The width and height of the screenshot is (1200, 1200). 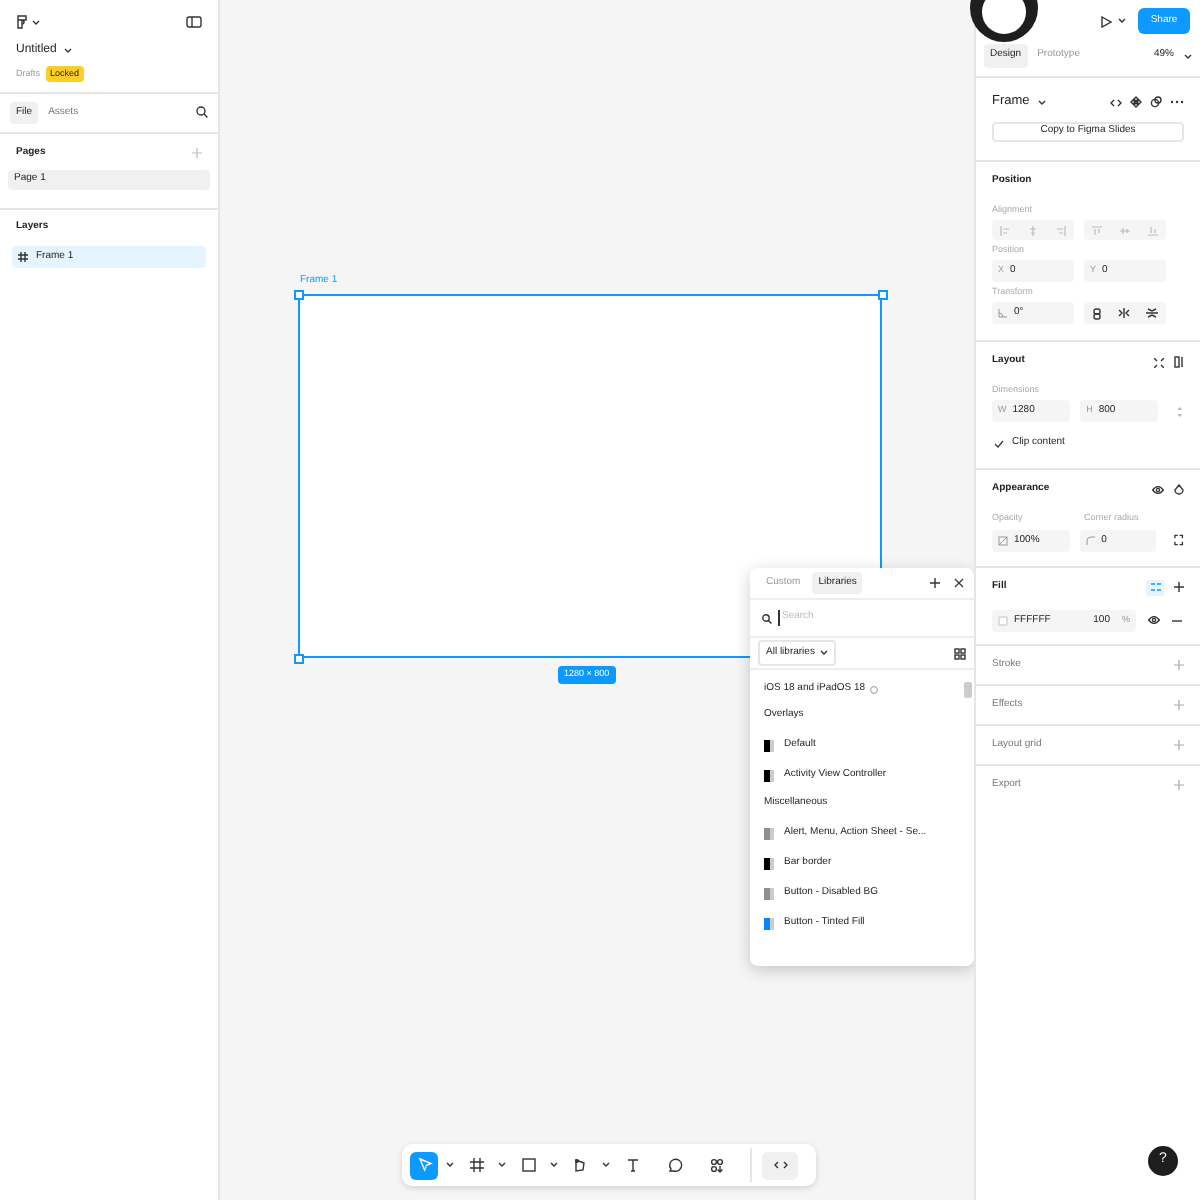 What do you see at coordinates (716, 1165) in the screenshot?
I see `actions-icon` at bounding box center [716, 1165].